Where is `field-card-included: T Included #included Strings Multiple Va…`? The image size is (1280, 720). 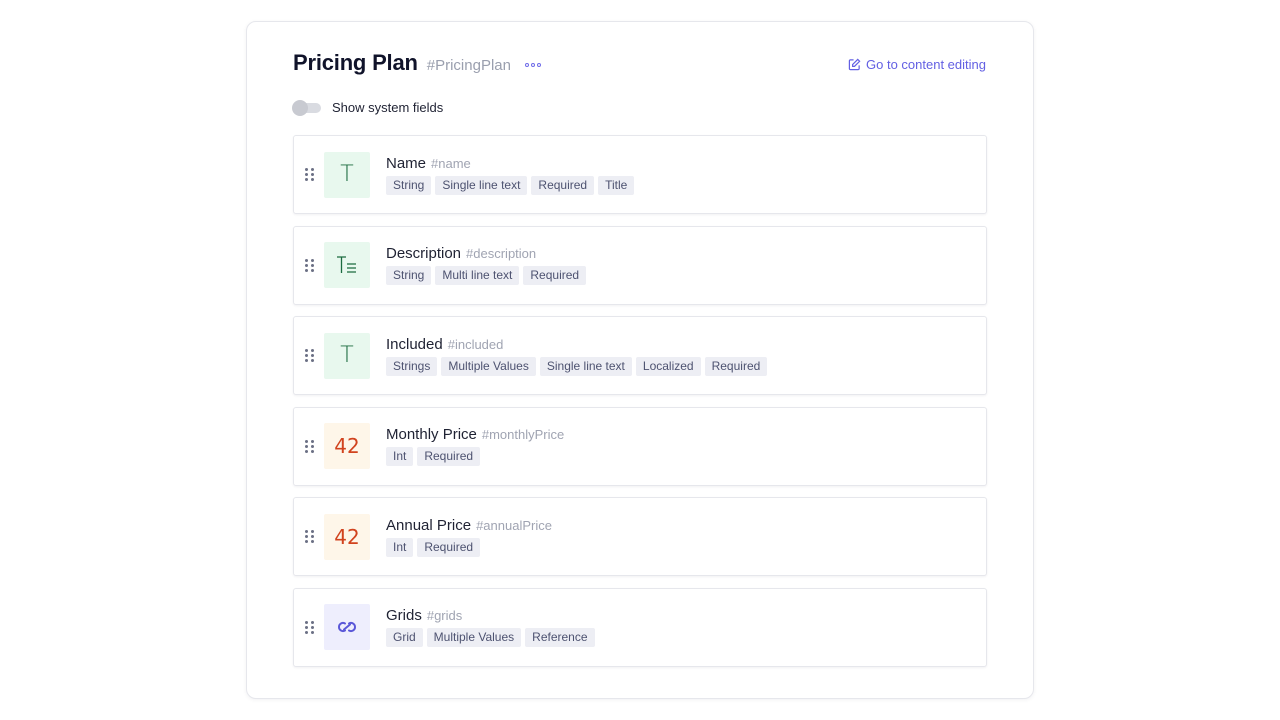
field-card-included: T Included #included Strings Multiple Va… is located at coordinates (640, 356).